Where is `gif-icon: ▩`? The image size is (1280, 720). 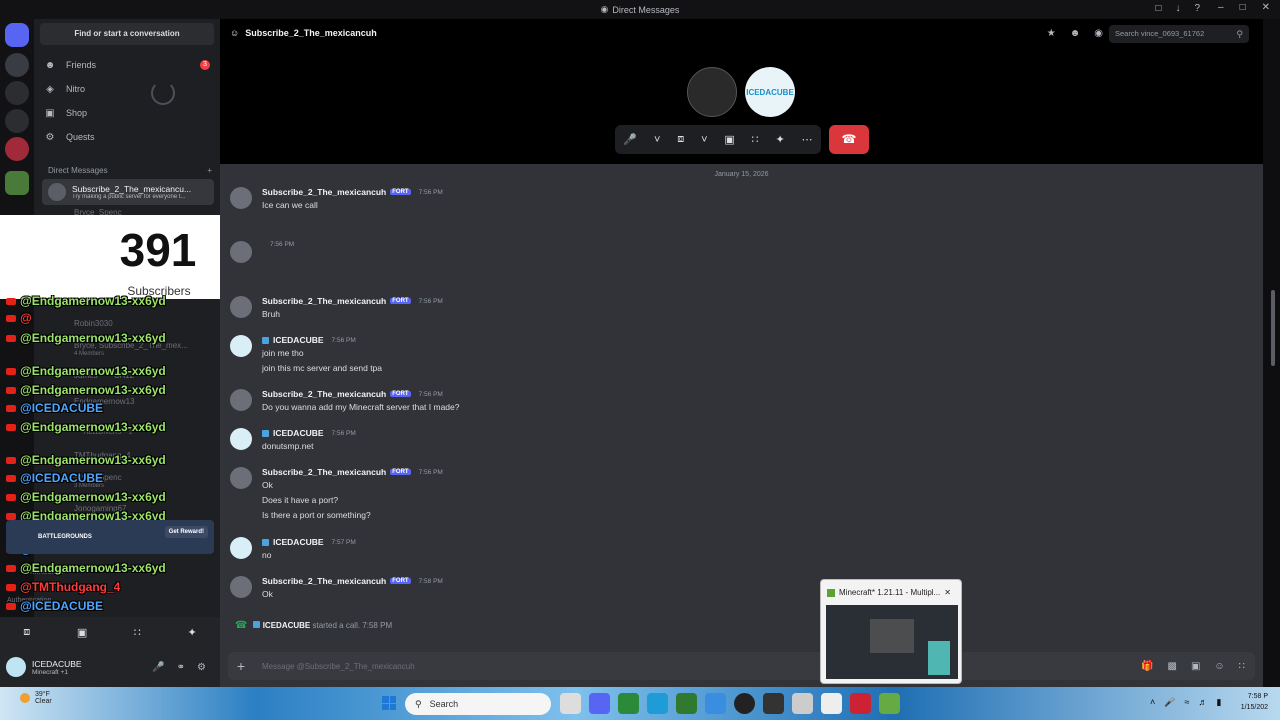
gif-icon: ▩ is located at coordinates (1172, 666).